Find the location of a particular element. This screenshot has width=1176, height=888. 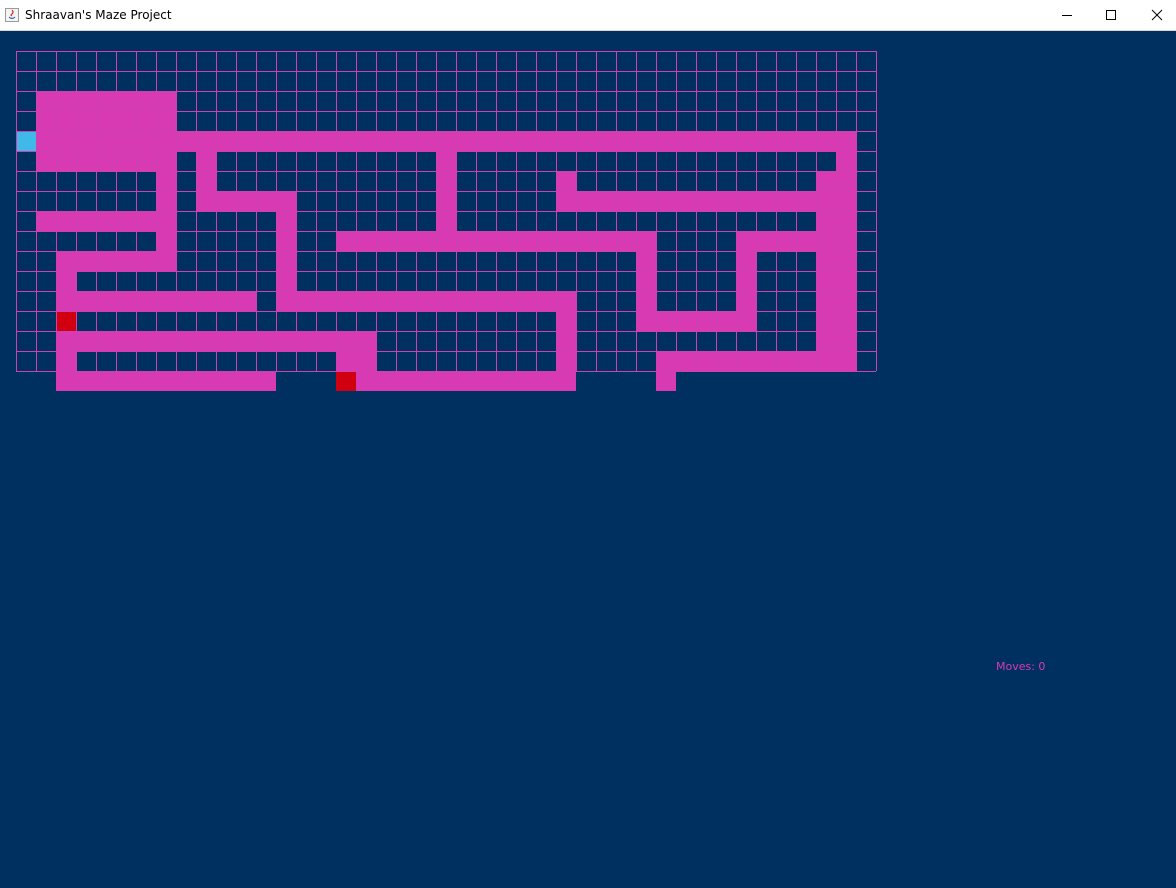

minimize-icon is located at coordinates (1067, 15).